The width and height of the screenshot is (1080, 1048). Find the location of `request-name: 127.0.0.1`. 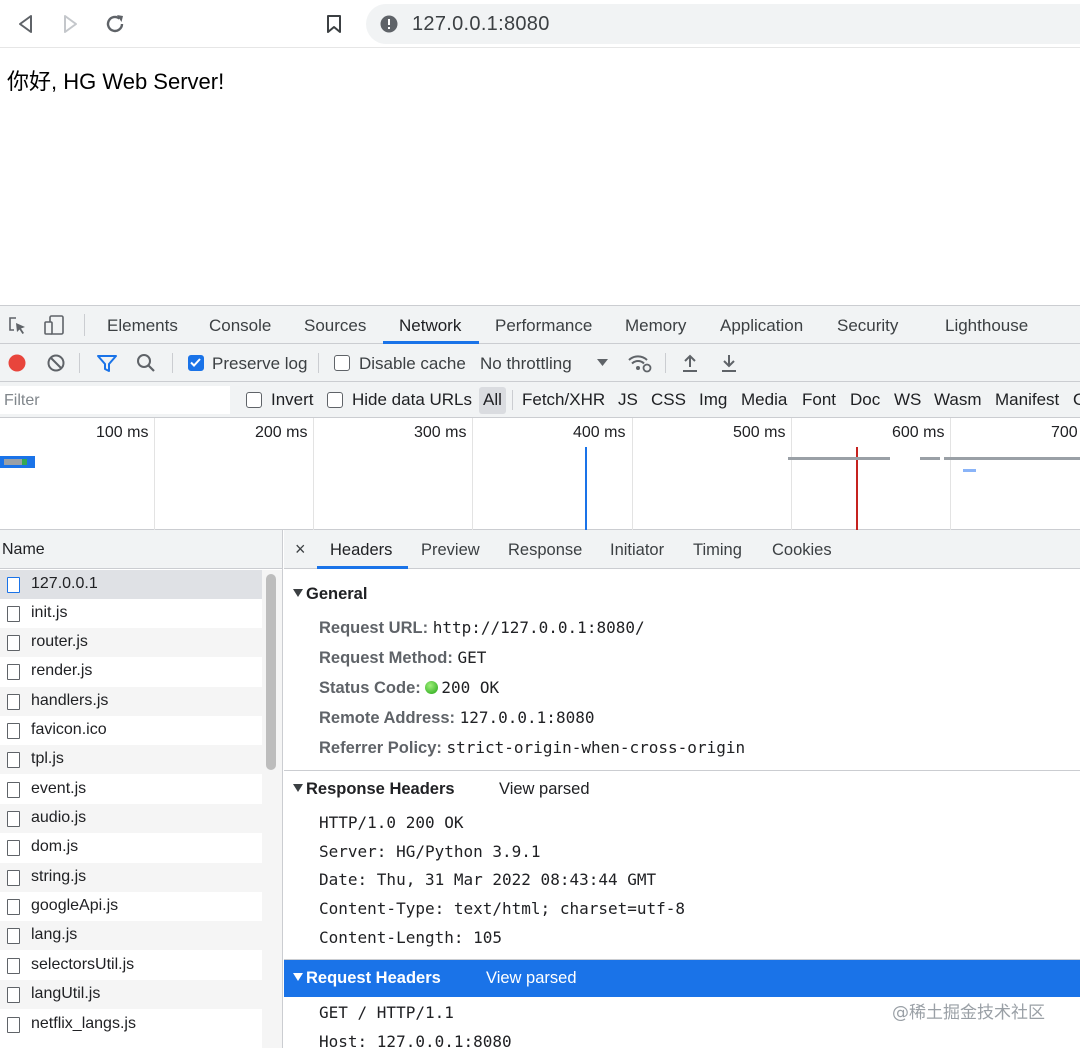

request-name: 127.0.0.1 is located at coordinates (64, 583).